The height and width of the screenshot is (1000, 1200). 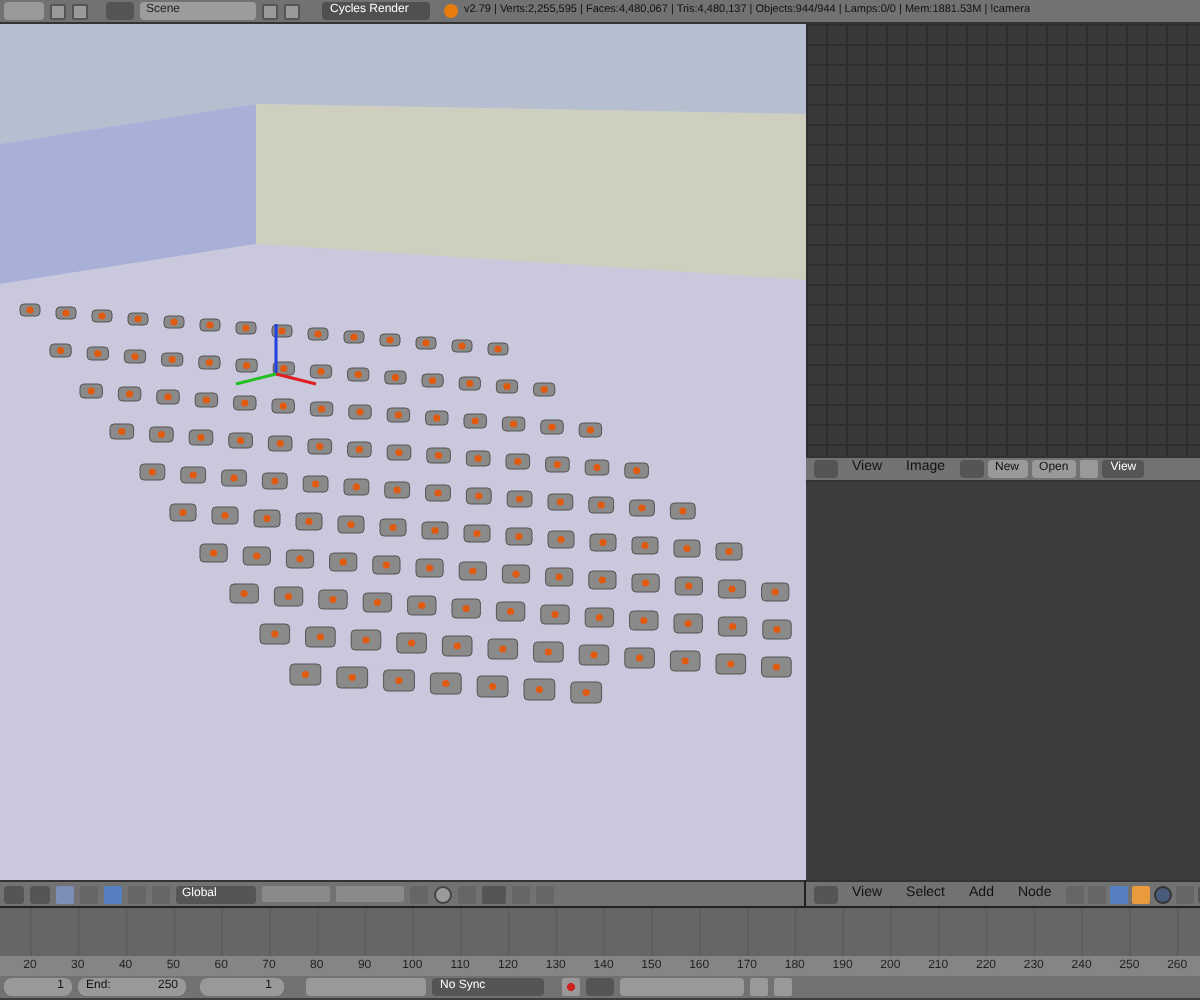 What do you see at coordinates (276, 355) in the screenshot?
I see `transform-gizmo-icon` at bounding box center [276, 355].